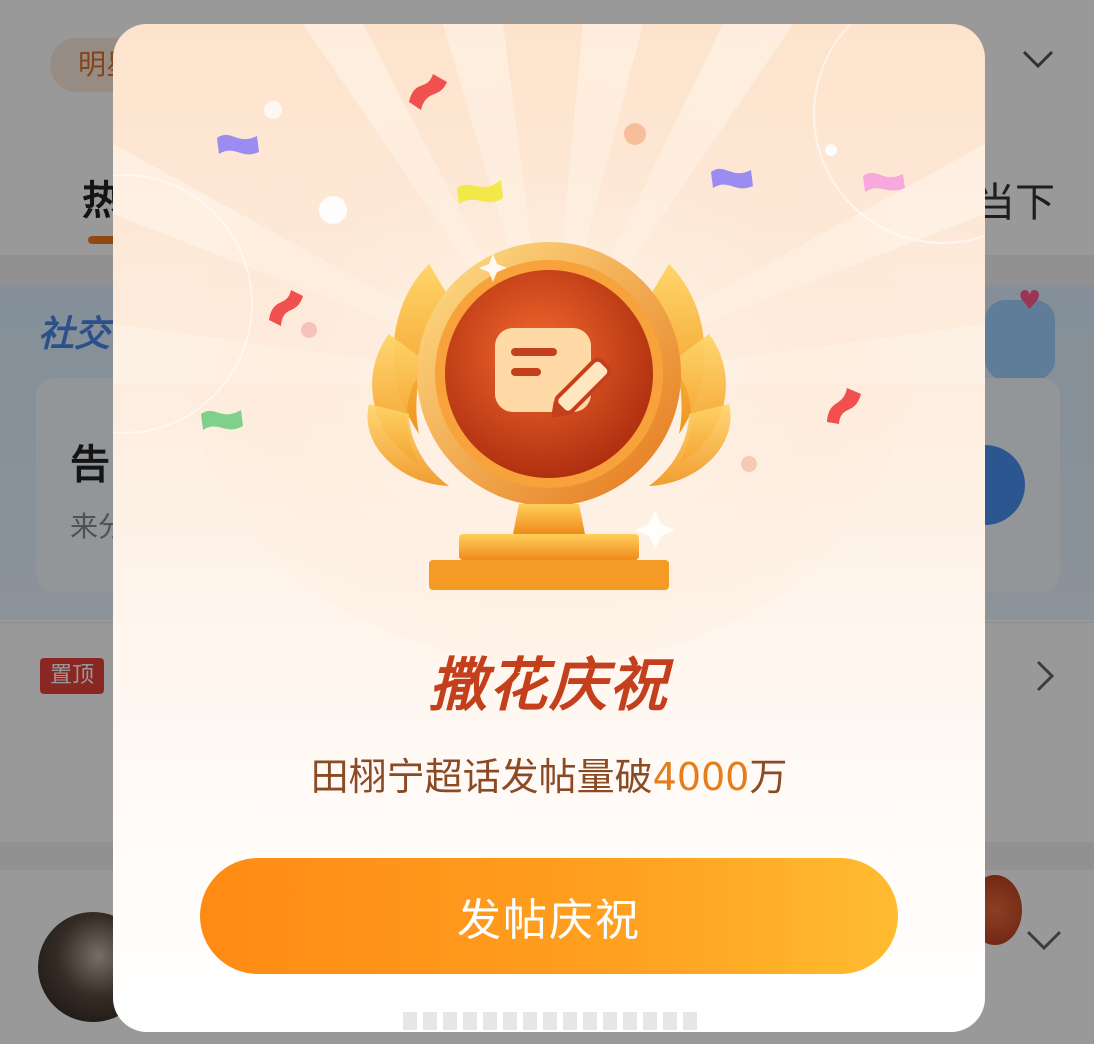 This screenshot has width=1094, height=1044. I want to click on post-celebrate-button: 发帖庆祝, so click(549, 916).